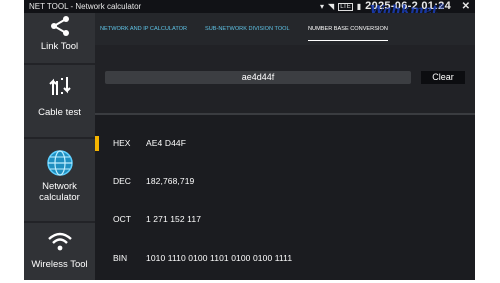  What do you see at coordinates (120, 258) in the screenshot?
I see `result-label: BIN` at bounding box center [120, 258].